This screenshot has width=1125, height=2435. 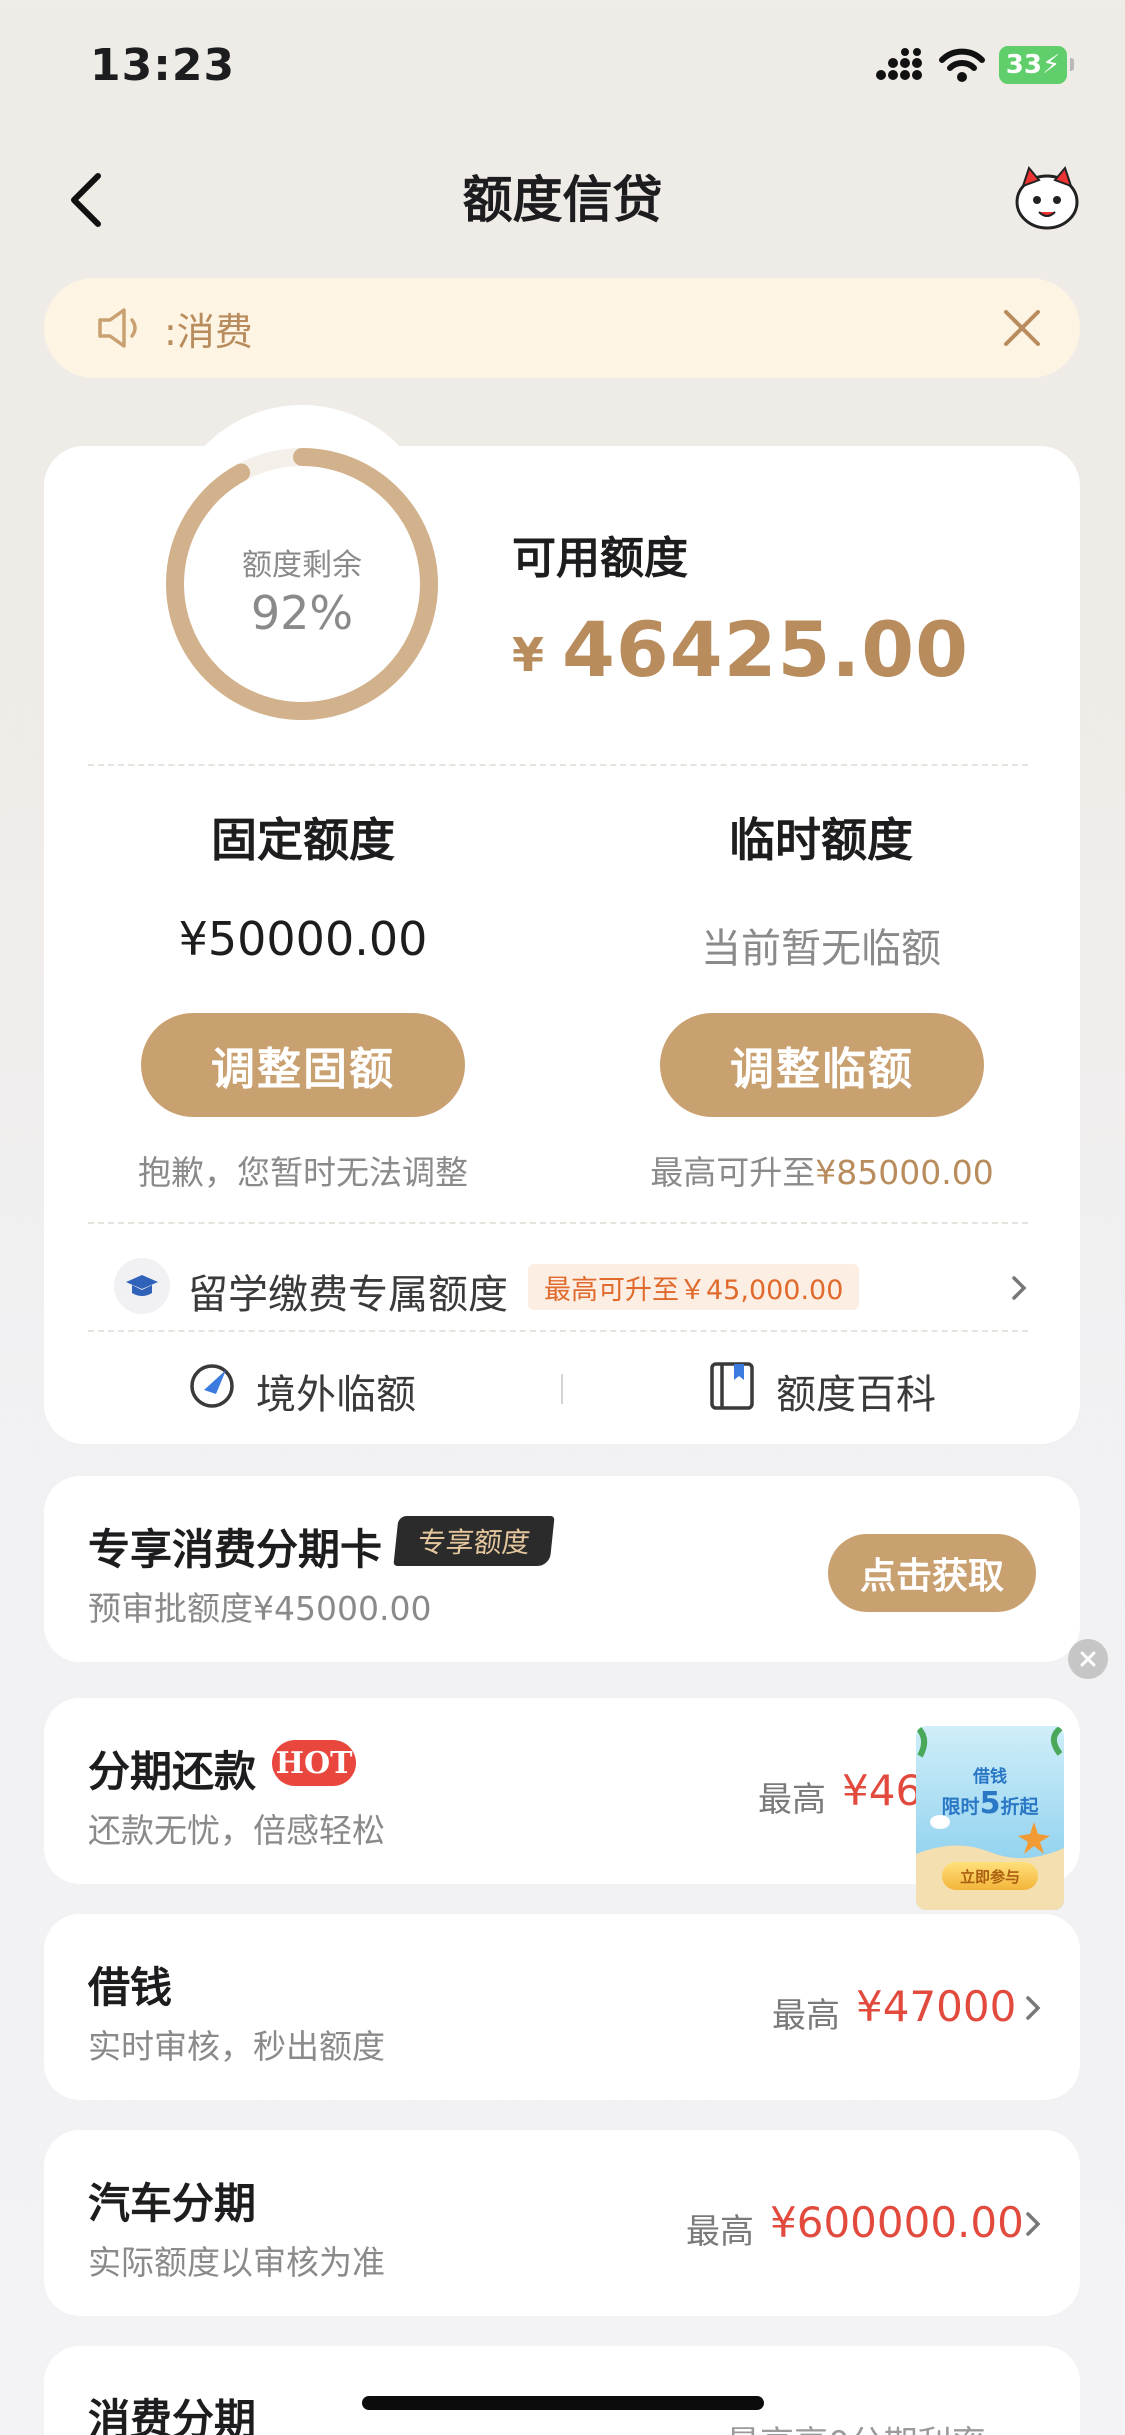 What do you see at coordinates (792, 1800) in the screenshot?
I see `installment-max-label: 最高` at bounding box center [792, 1800].